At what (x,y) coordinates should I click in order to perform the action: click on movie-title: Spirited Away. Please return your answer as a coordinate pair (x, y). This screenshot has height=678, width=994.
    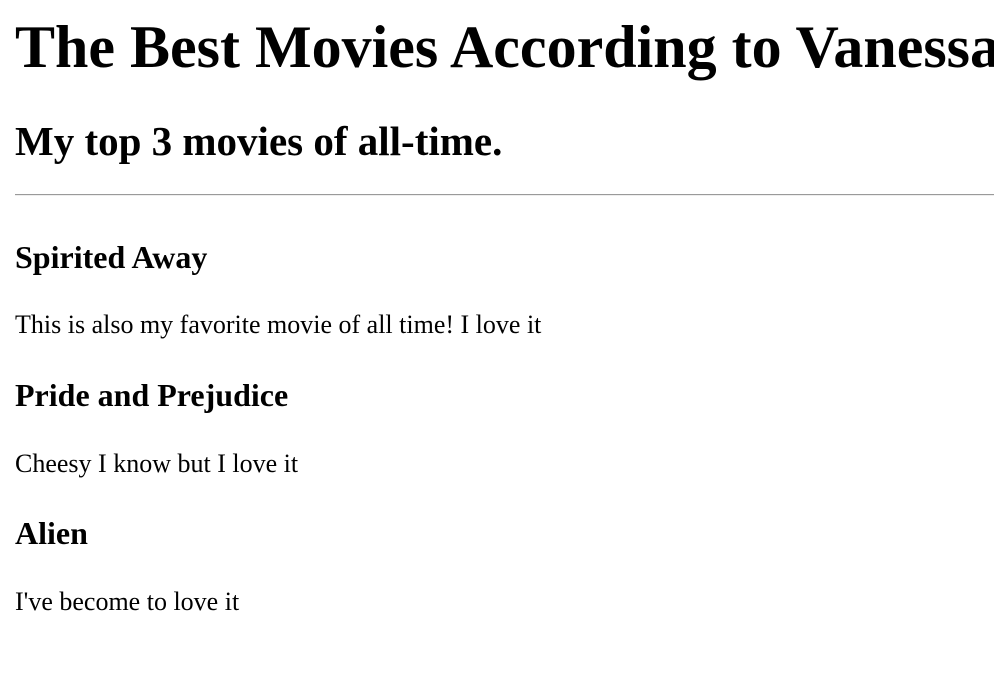
    Looking at the image, I should click on (111, 257).